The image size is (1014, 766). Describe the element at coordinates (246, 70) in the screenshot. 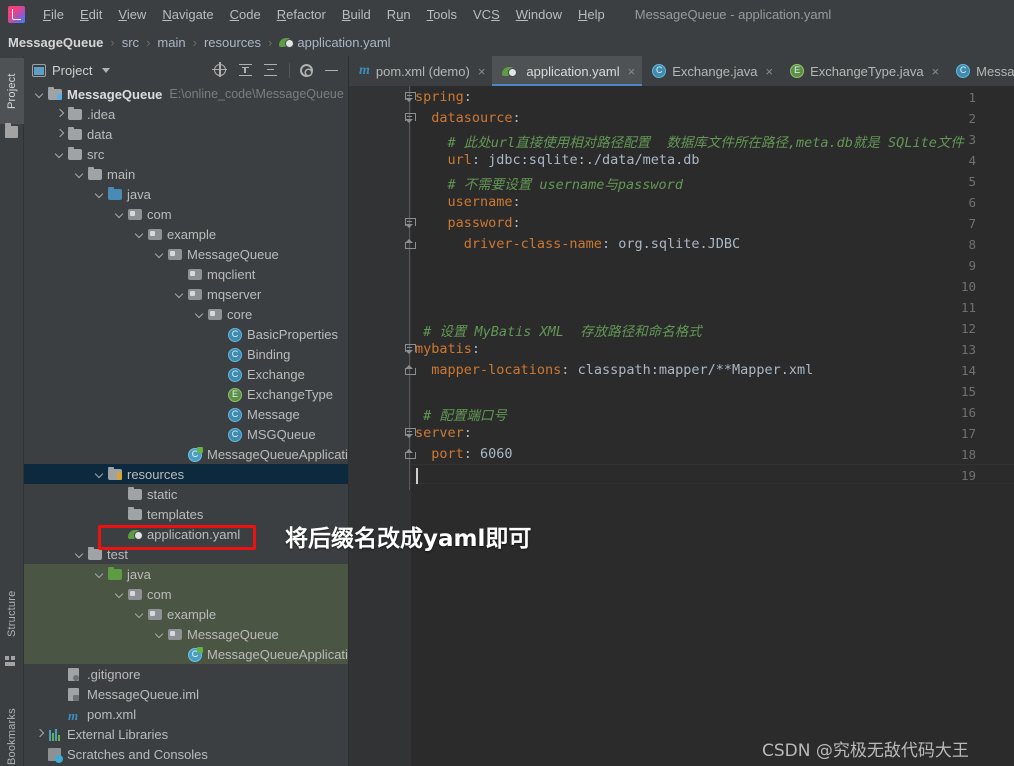

I see `expand-all-icon` at that location.